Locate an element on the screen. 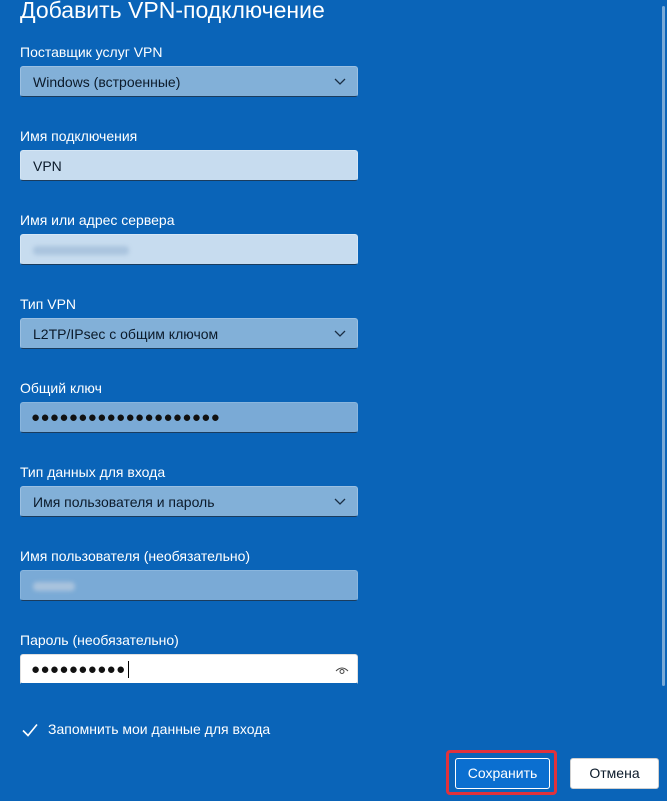  connection-name-input: VPN is located at coordinates (189, 165).